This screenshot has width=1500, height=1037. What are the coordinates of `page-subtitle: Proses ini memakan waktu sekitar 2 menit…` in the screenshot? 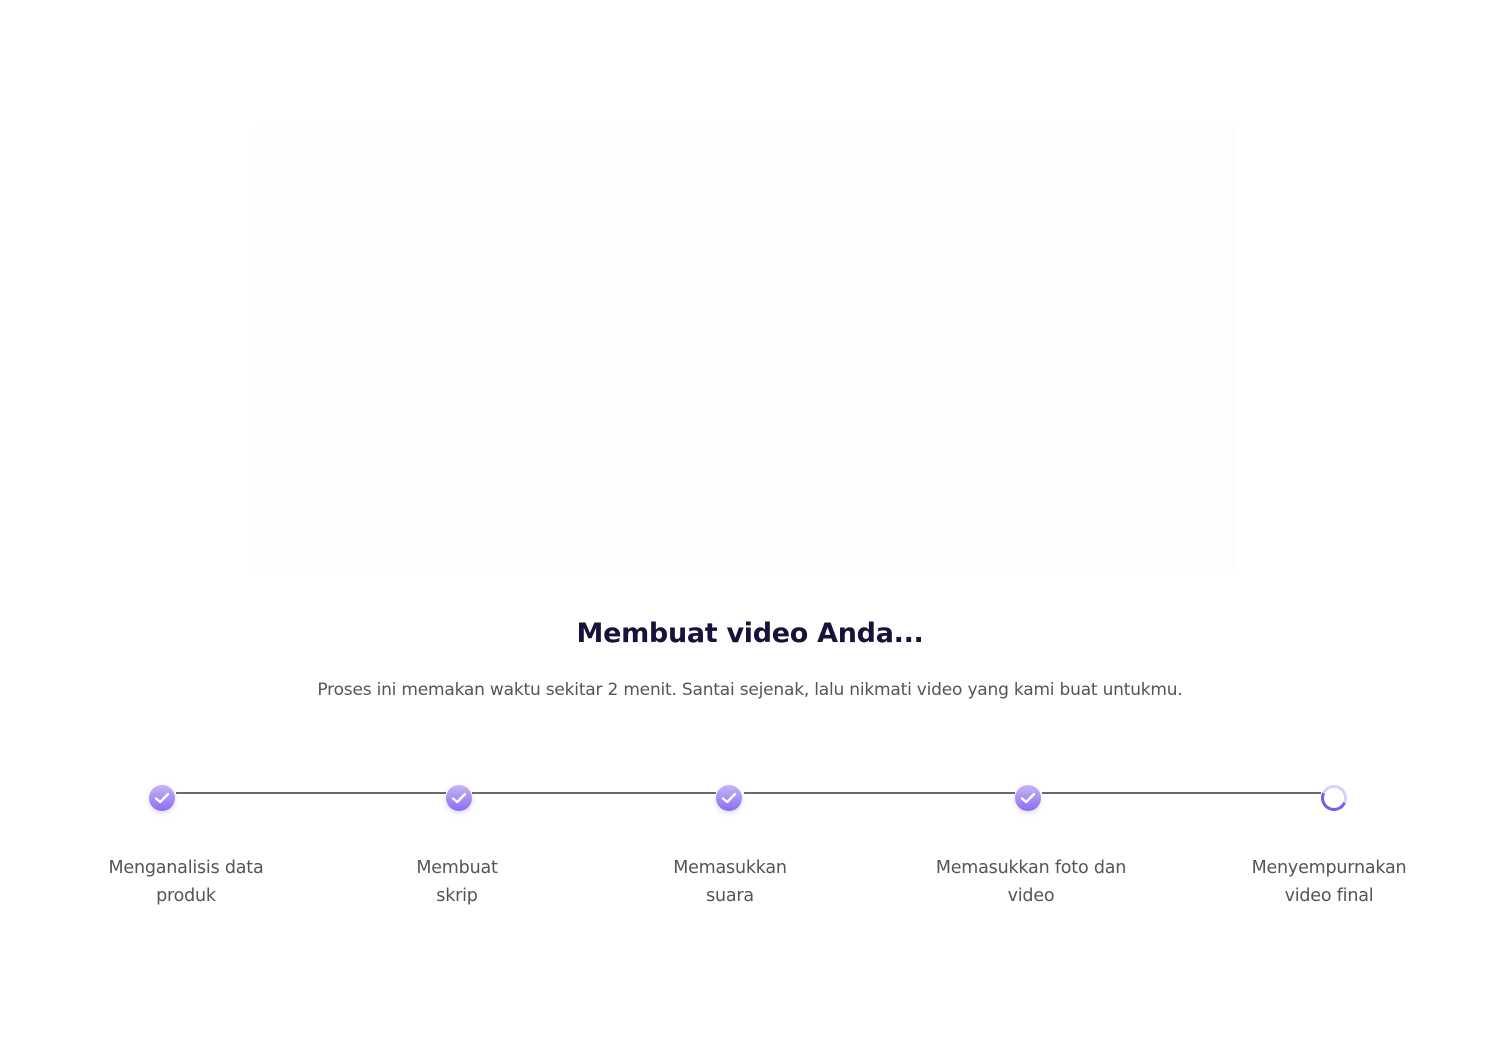 It's located at (750, 690).